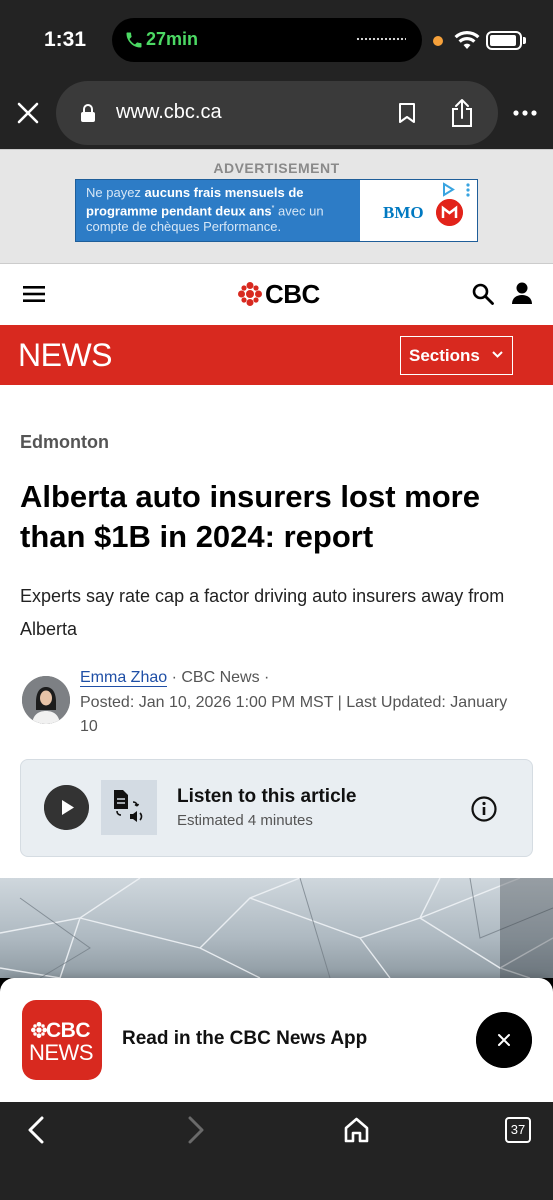 This screenshot has height=1200, width=553. Describe the element at coordinates (129, 807) in the screenshot. I see `text-to-speech-icon` at that location.